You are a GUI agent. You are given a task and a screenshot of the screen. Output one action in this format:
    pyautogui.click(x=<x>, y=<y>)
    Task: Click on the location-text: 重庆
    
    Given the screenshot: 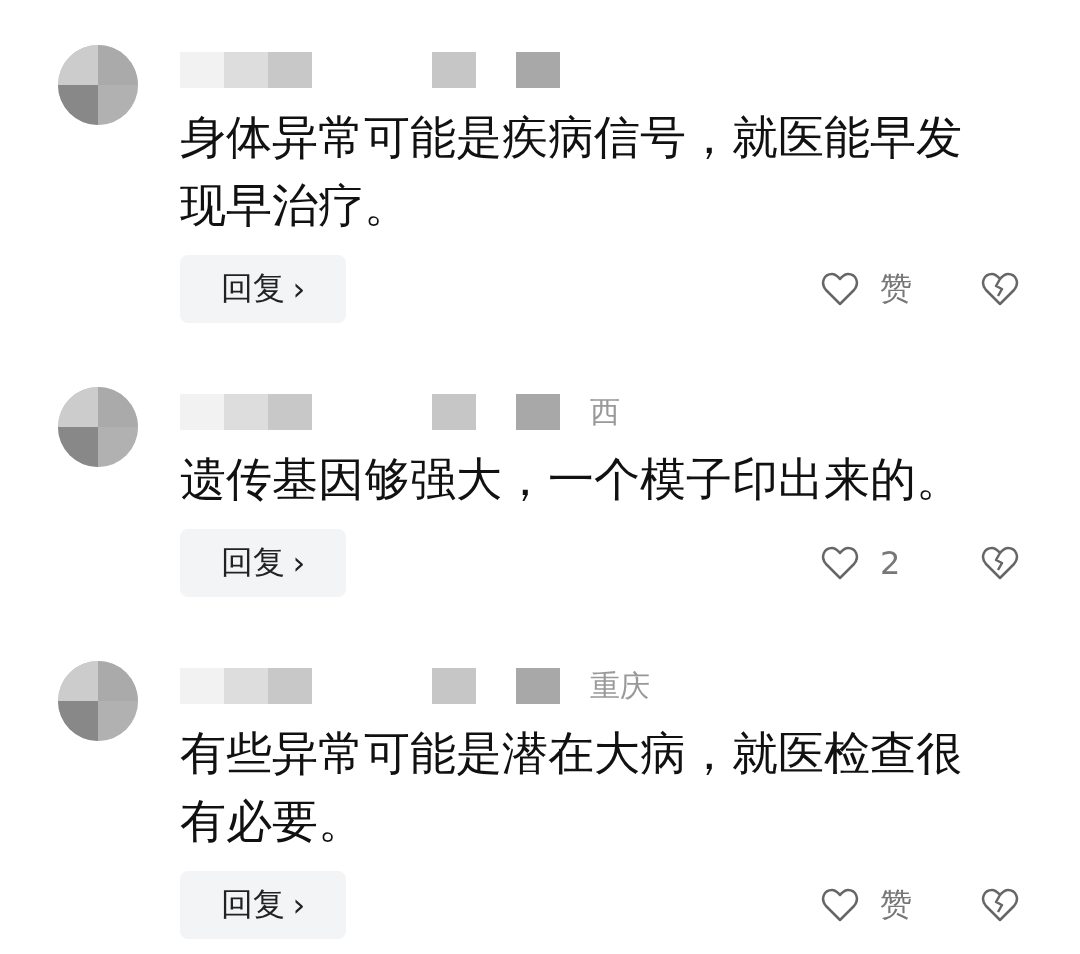 What is the action you would take?
    pyautogui.click(x=620, y=685)
    